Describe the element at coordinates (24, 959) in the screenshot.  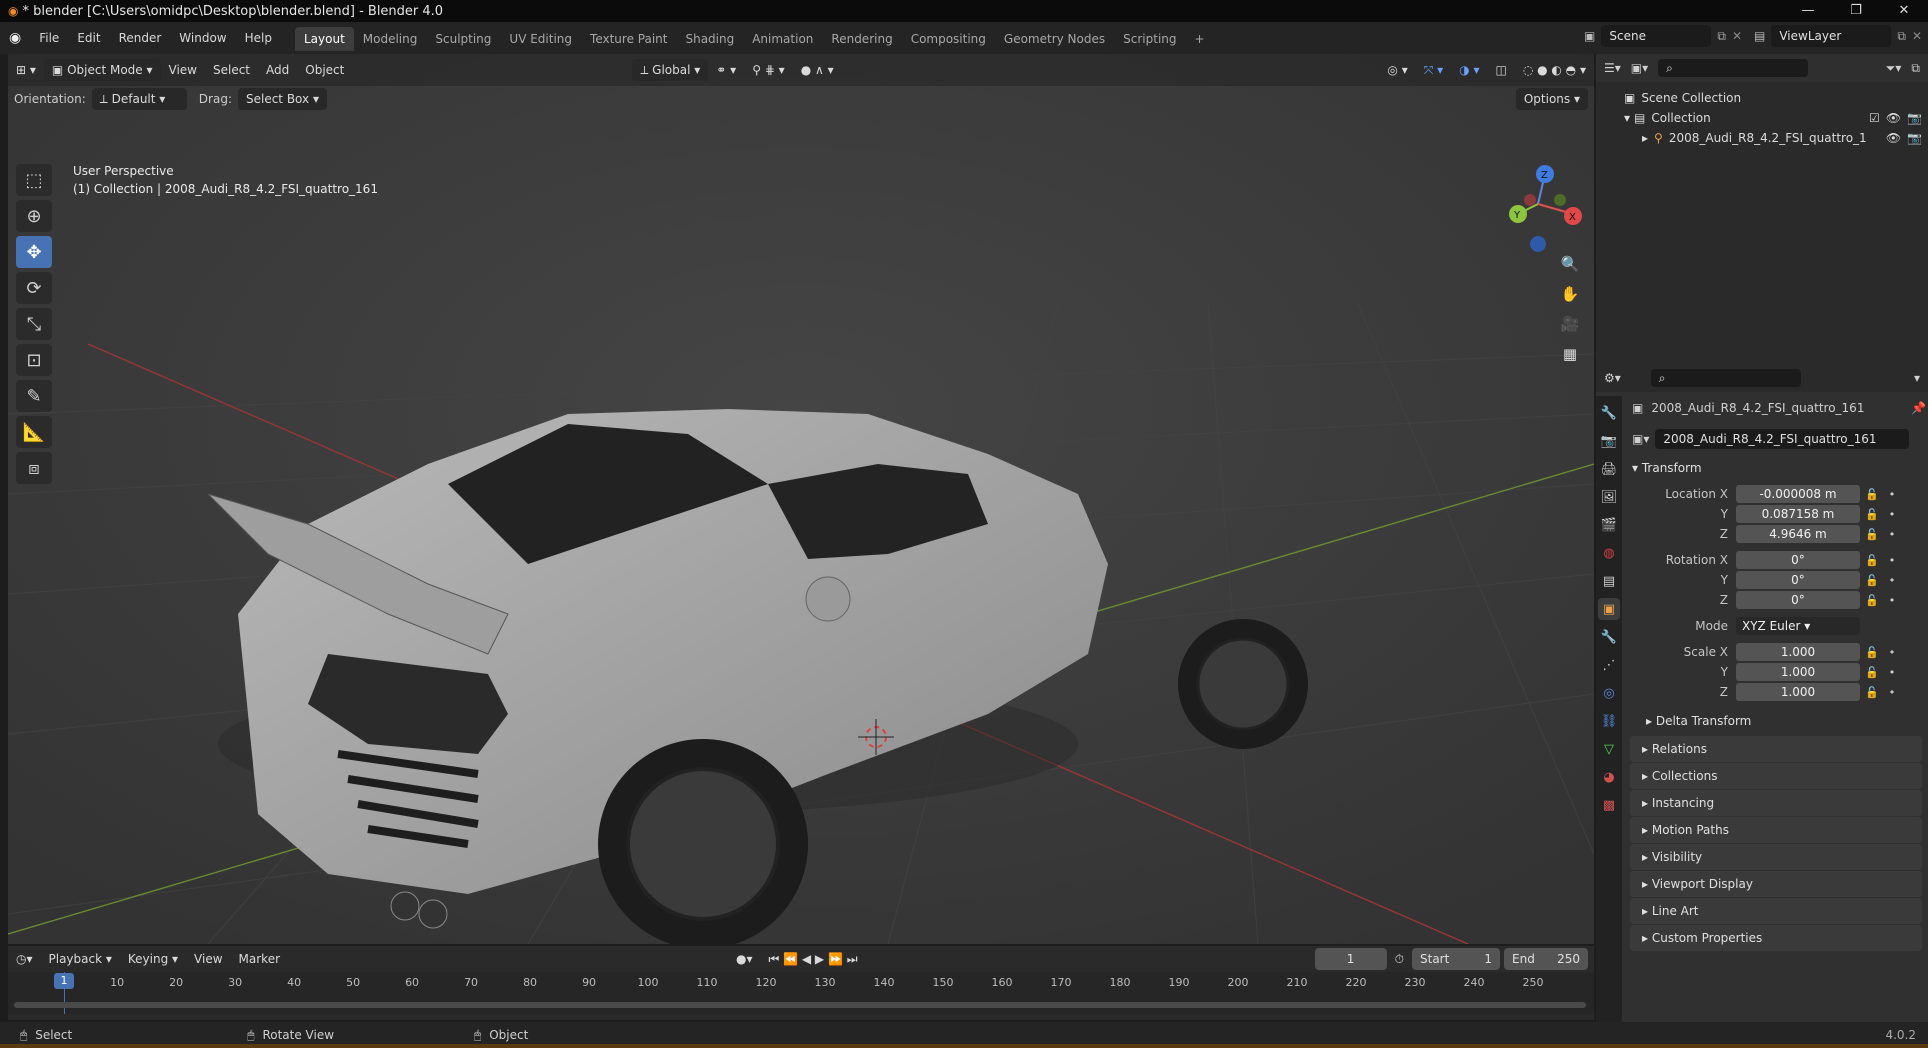
I see `timeline-editor-icon: ◷▾` at that location.